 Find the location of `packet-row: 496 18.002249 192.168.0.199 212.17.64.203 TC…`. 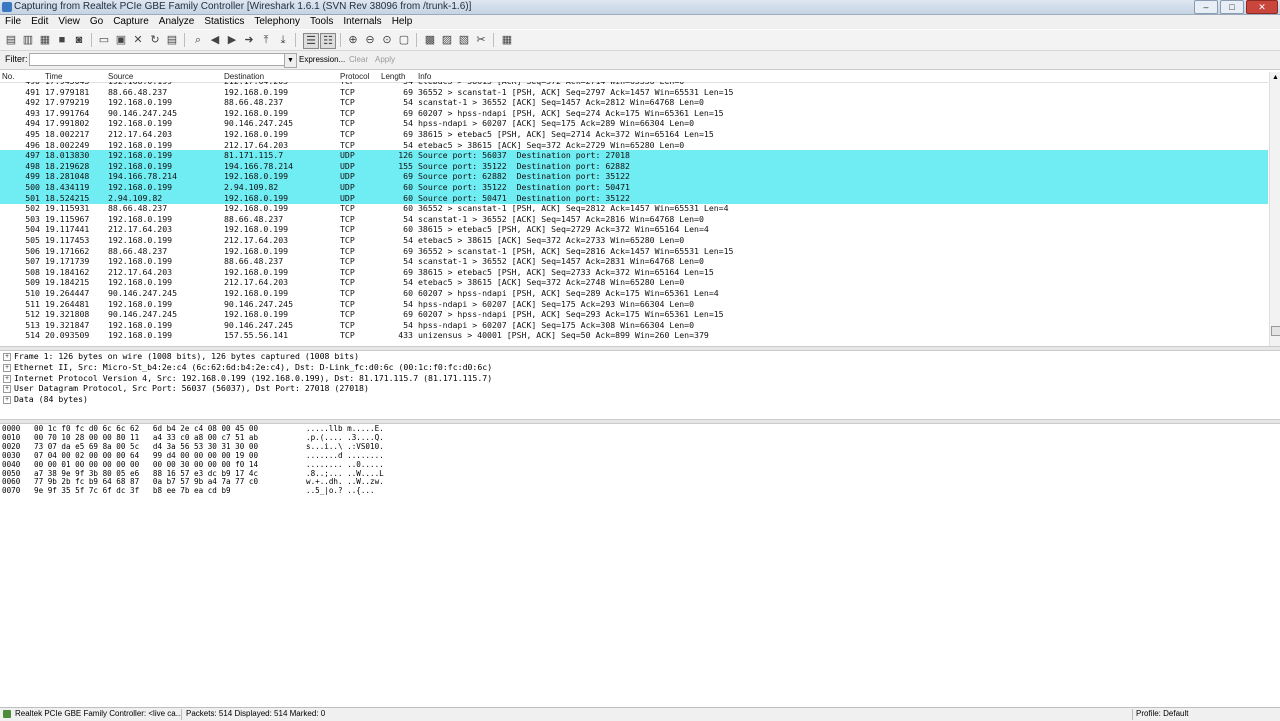

packet-row: 496 18.002249 192.168.0.199 212.17.64.203 TC… is located at coordinates (634, 145).